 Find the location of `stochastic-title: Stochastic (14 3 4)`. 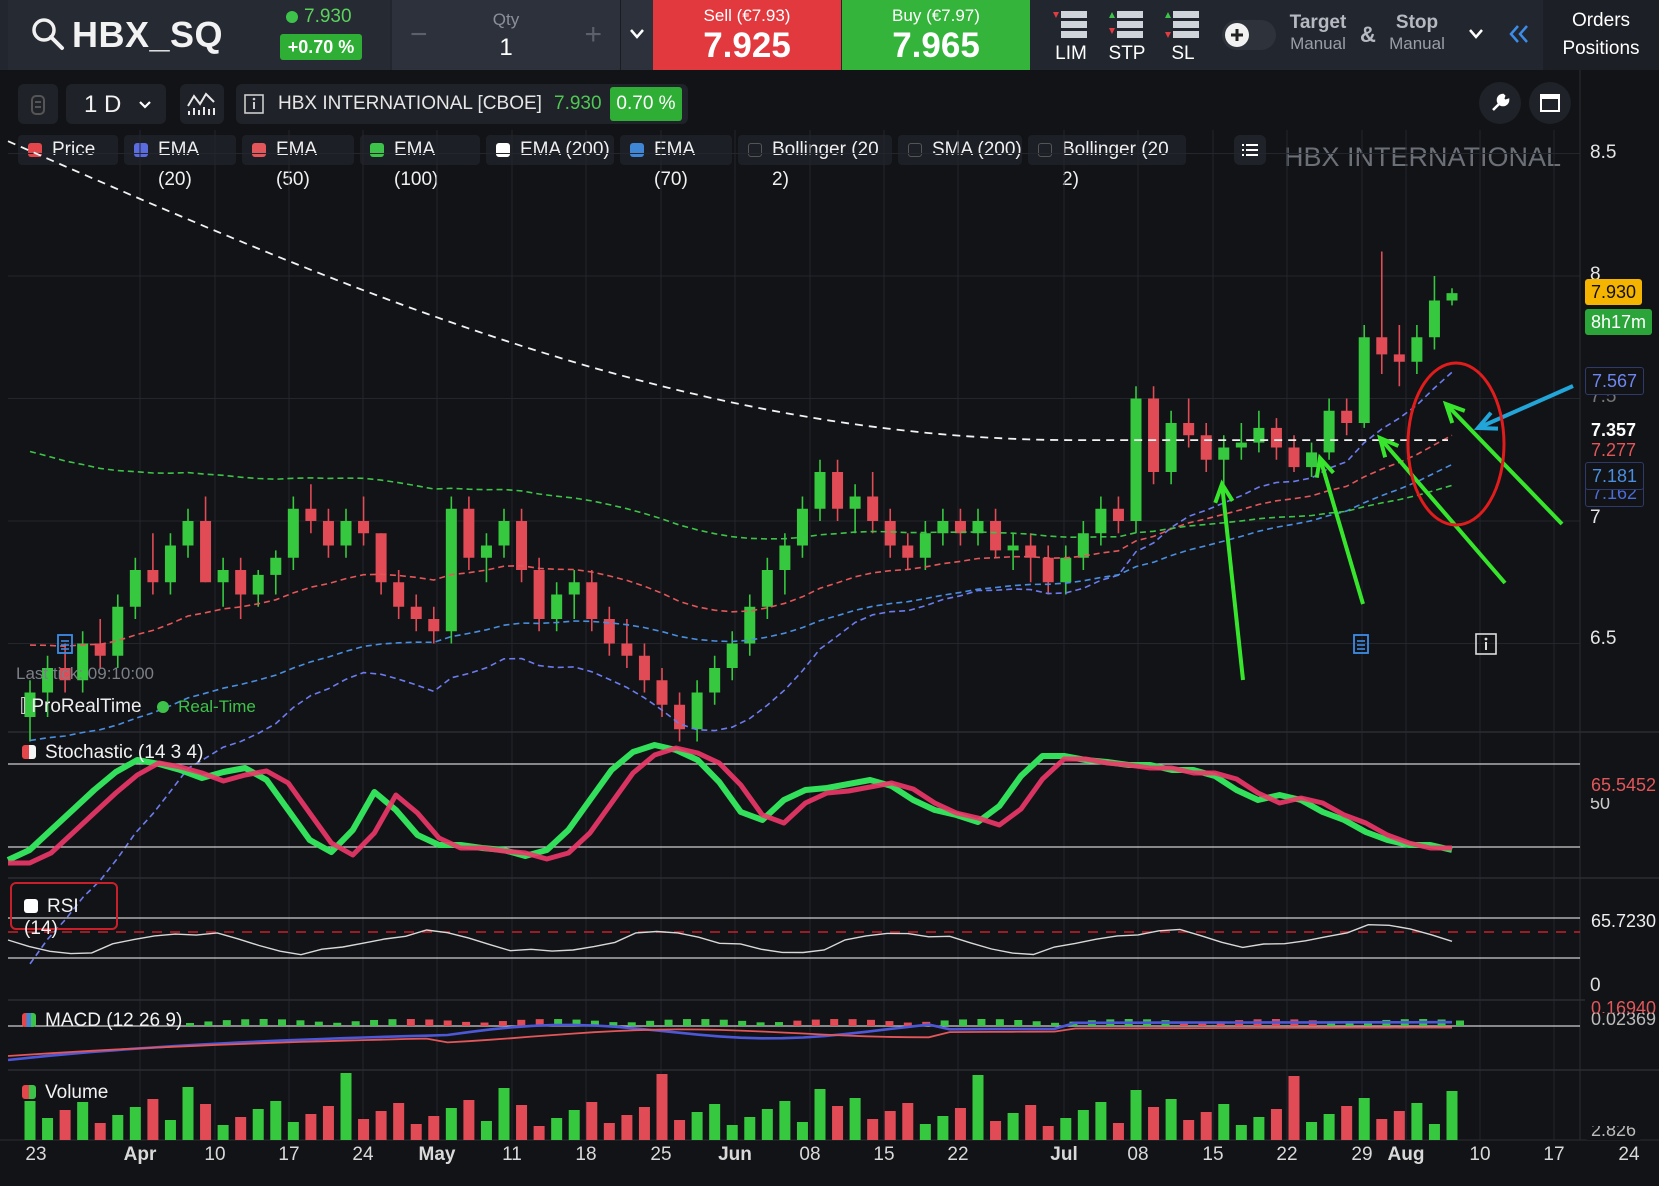

stochastic-title: Stochastic (14 3 4) is located at coordinates (112, 753).